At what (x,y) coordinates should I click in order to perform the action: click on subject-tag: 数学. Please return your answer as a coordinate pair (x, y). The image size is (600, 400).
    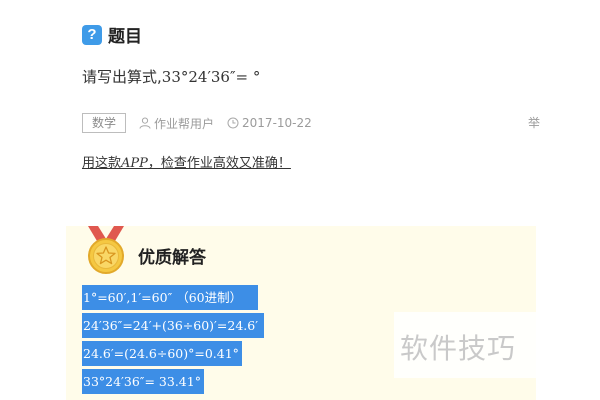
    Looking at the image, I should click on (104, 123).